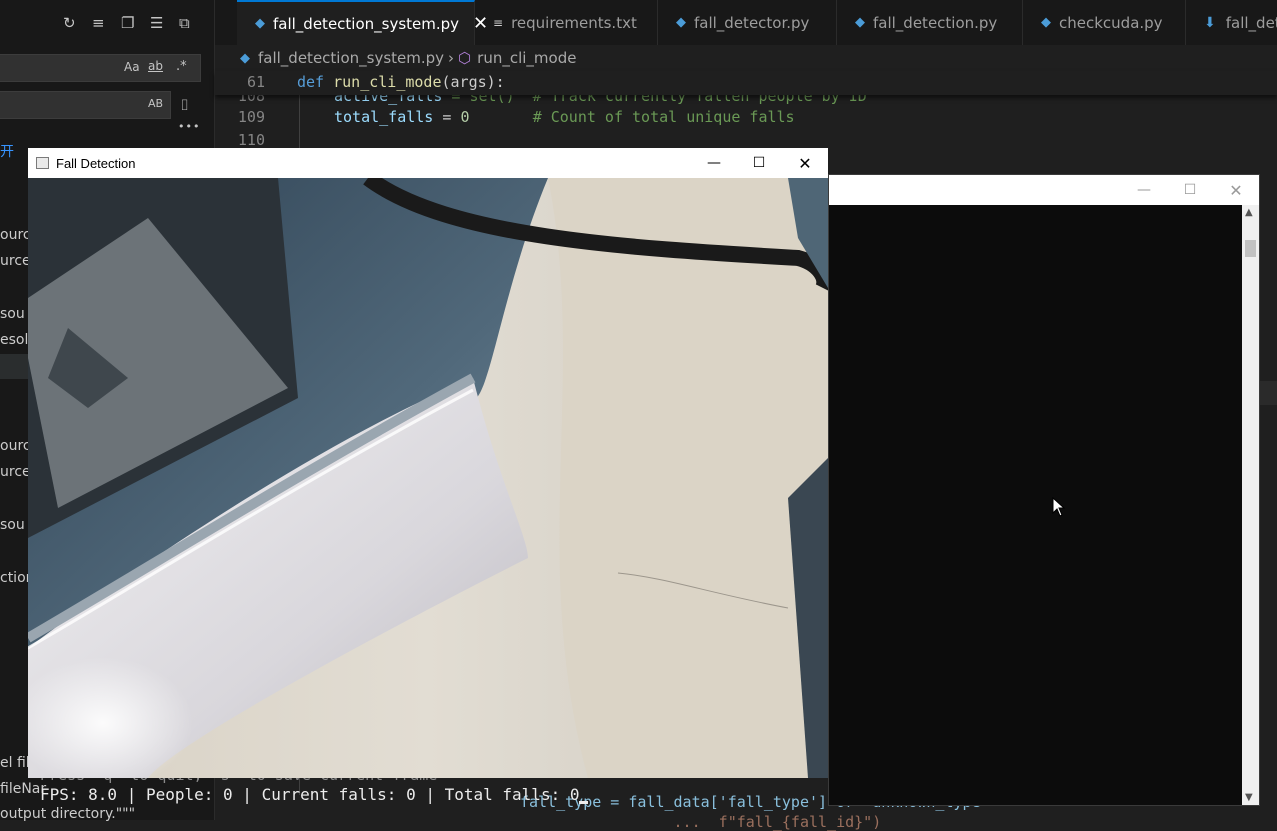  Describe the element at coordinates (338, 794) in the screenshot. I see `current-falls-readout: Current falls: 0` at that location.